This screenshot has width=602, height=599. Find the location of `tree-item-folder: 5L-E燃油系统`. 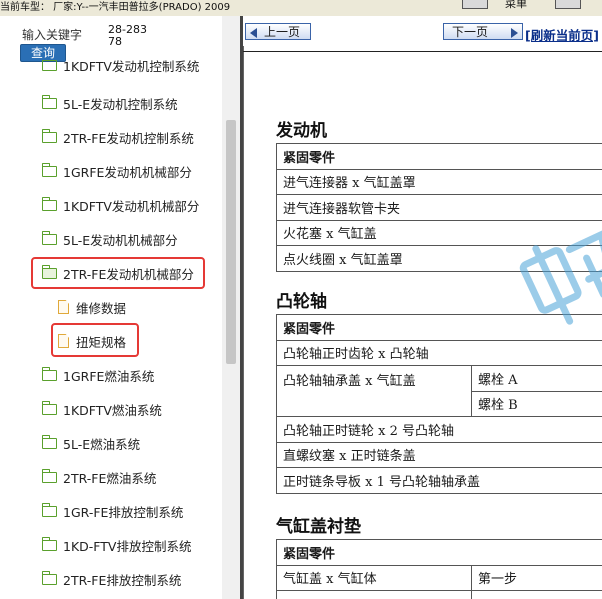

tree-item-folder: 5L-E燃油系统 is located at coordinates (121, 443).